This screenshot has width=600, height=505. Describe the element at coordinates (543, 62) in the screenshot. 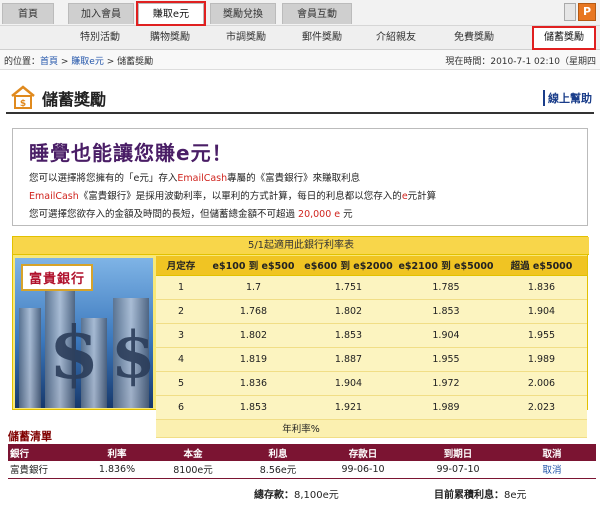

I see `time-value: 2010-7-1 02:10（星期四` at that location.